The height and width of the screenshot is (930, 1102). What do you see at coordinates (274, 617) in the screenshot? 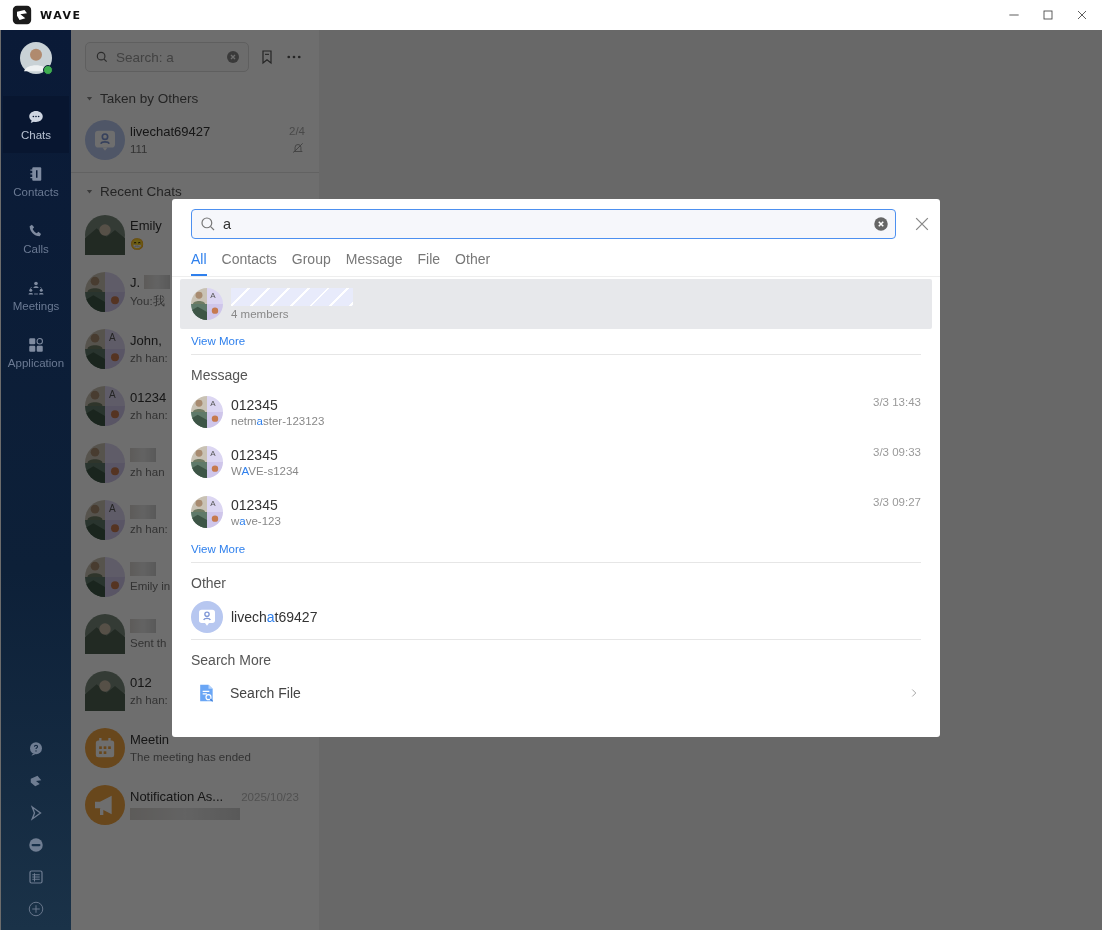
I see `result-title: livechat69427` at bounding box center [274, 617].